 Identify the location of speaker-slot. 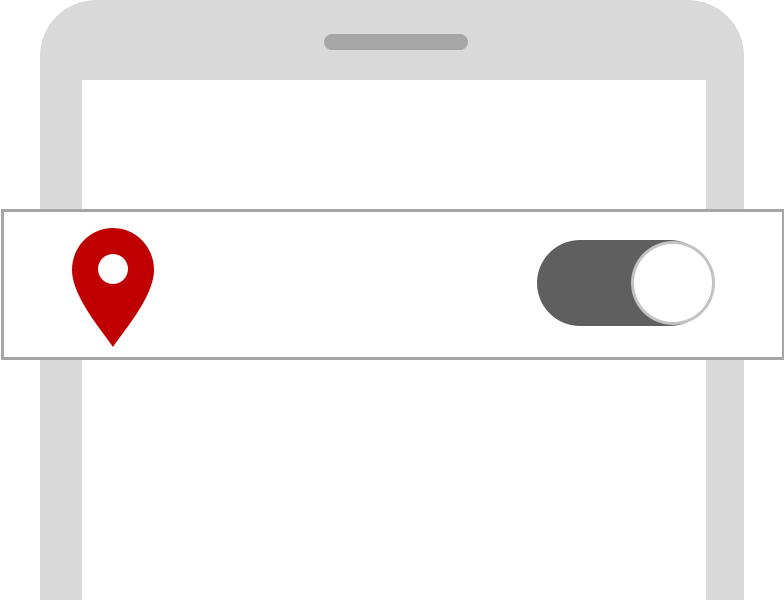
(396, 42).